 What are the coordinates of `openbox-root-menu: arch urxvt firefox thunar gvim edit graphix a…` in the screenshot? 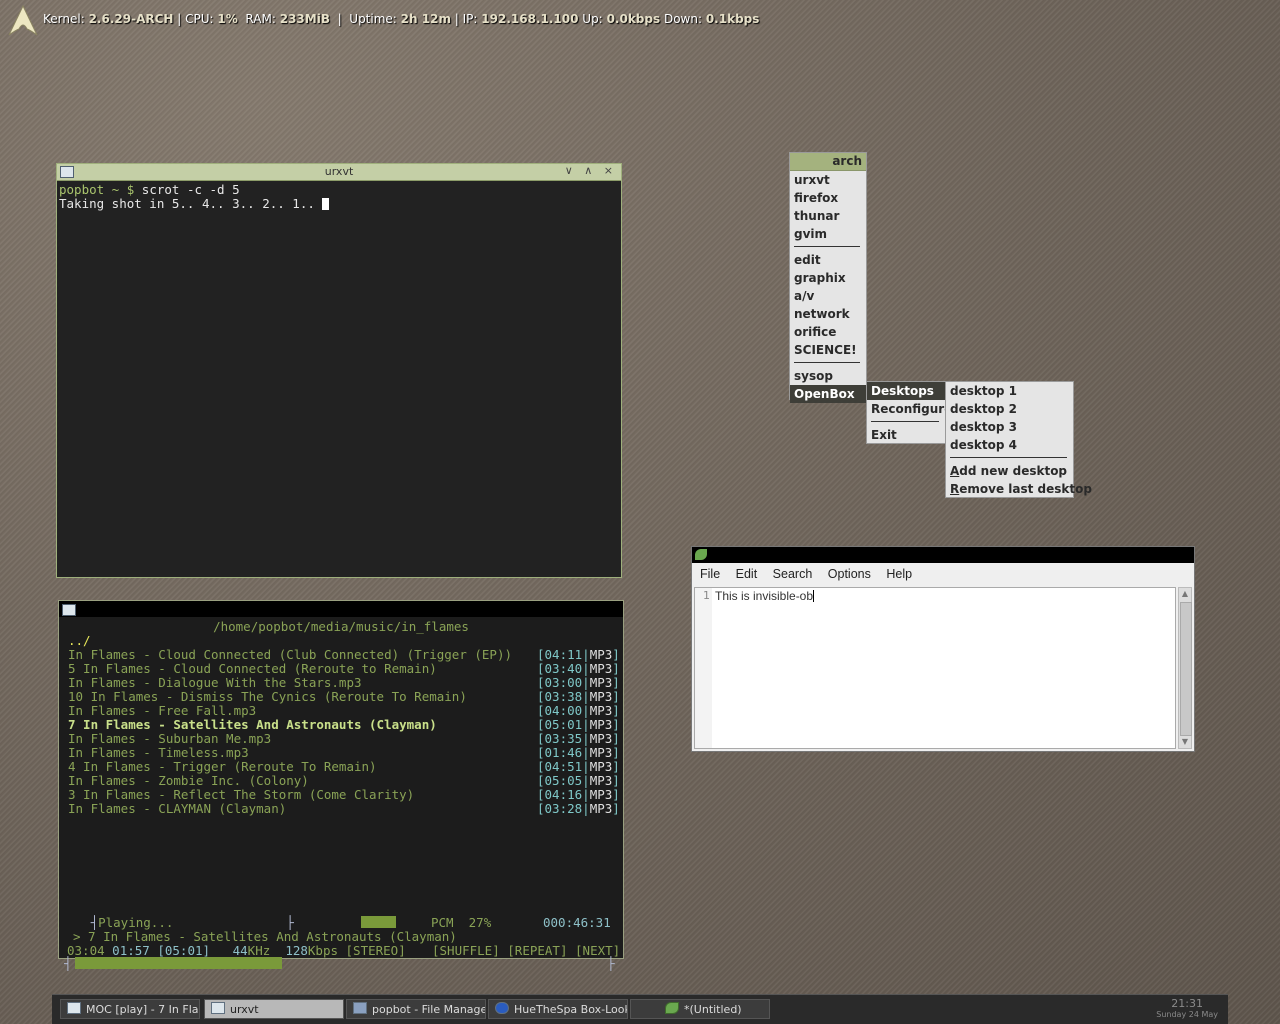 It's located at (828, 277).